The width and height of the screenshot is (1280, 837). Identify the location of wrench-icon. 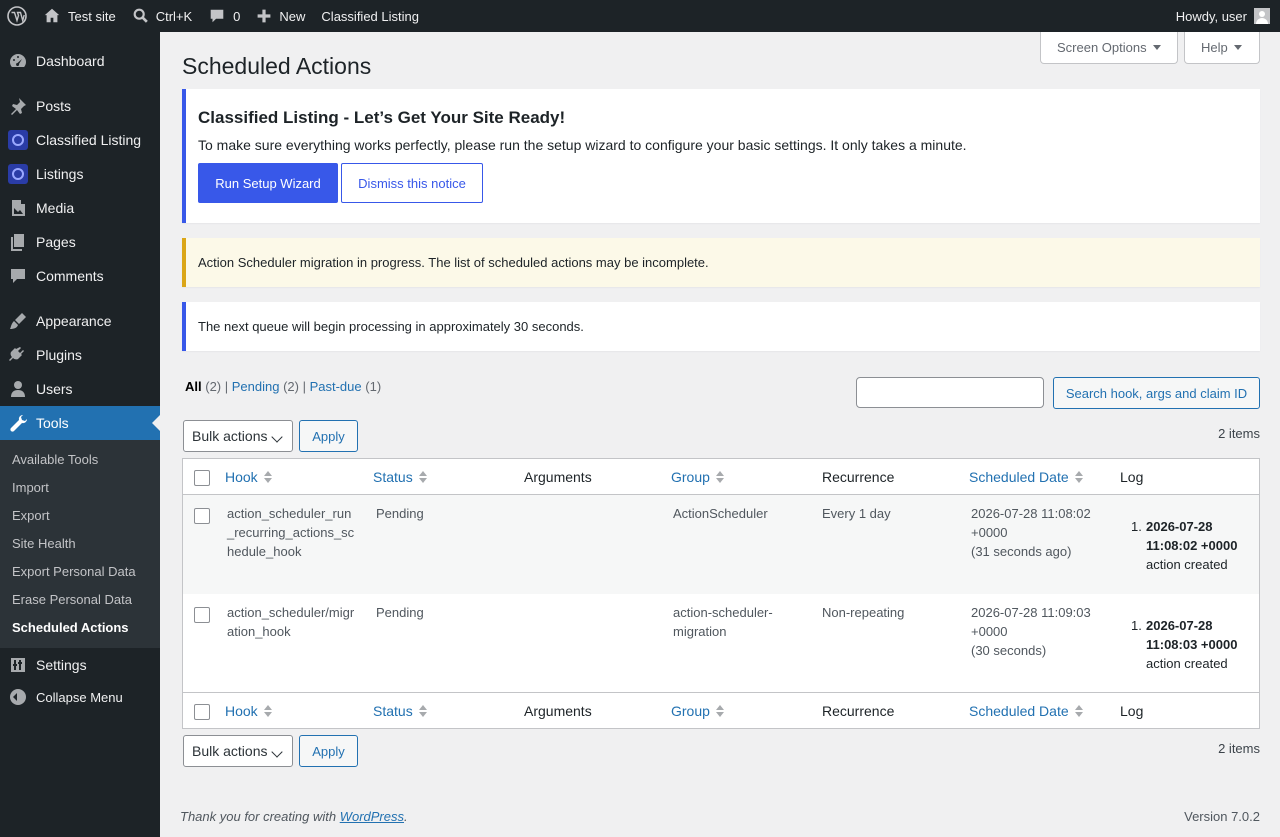
(18, 423).